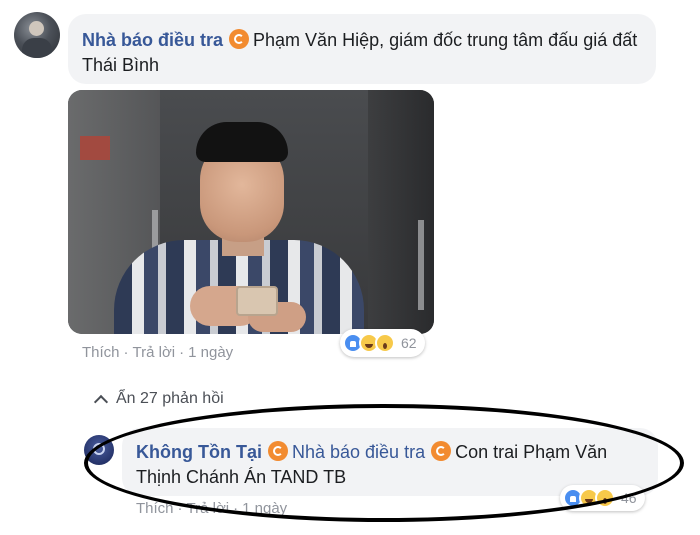  What do you see at coordinates (257, 301) in the screenshot?
I see `photo-phone` at bounding box center [257, 301].